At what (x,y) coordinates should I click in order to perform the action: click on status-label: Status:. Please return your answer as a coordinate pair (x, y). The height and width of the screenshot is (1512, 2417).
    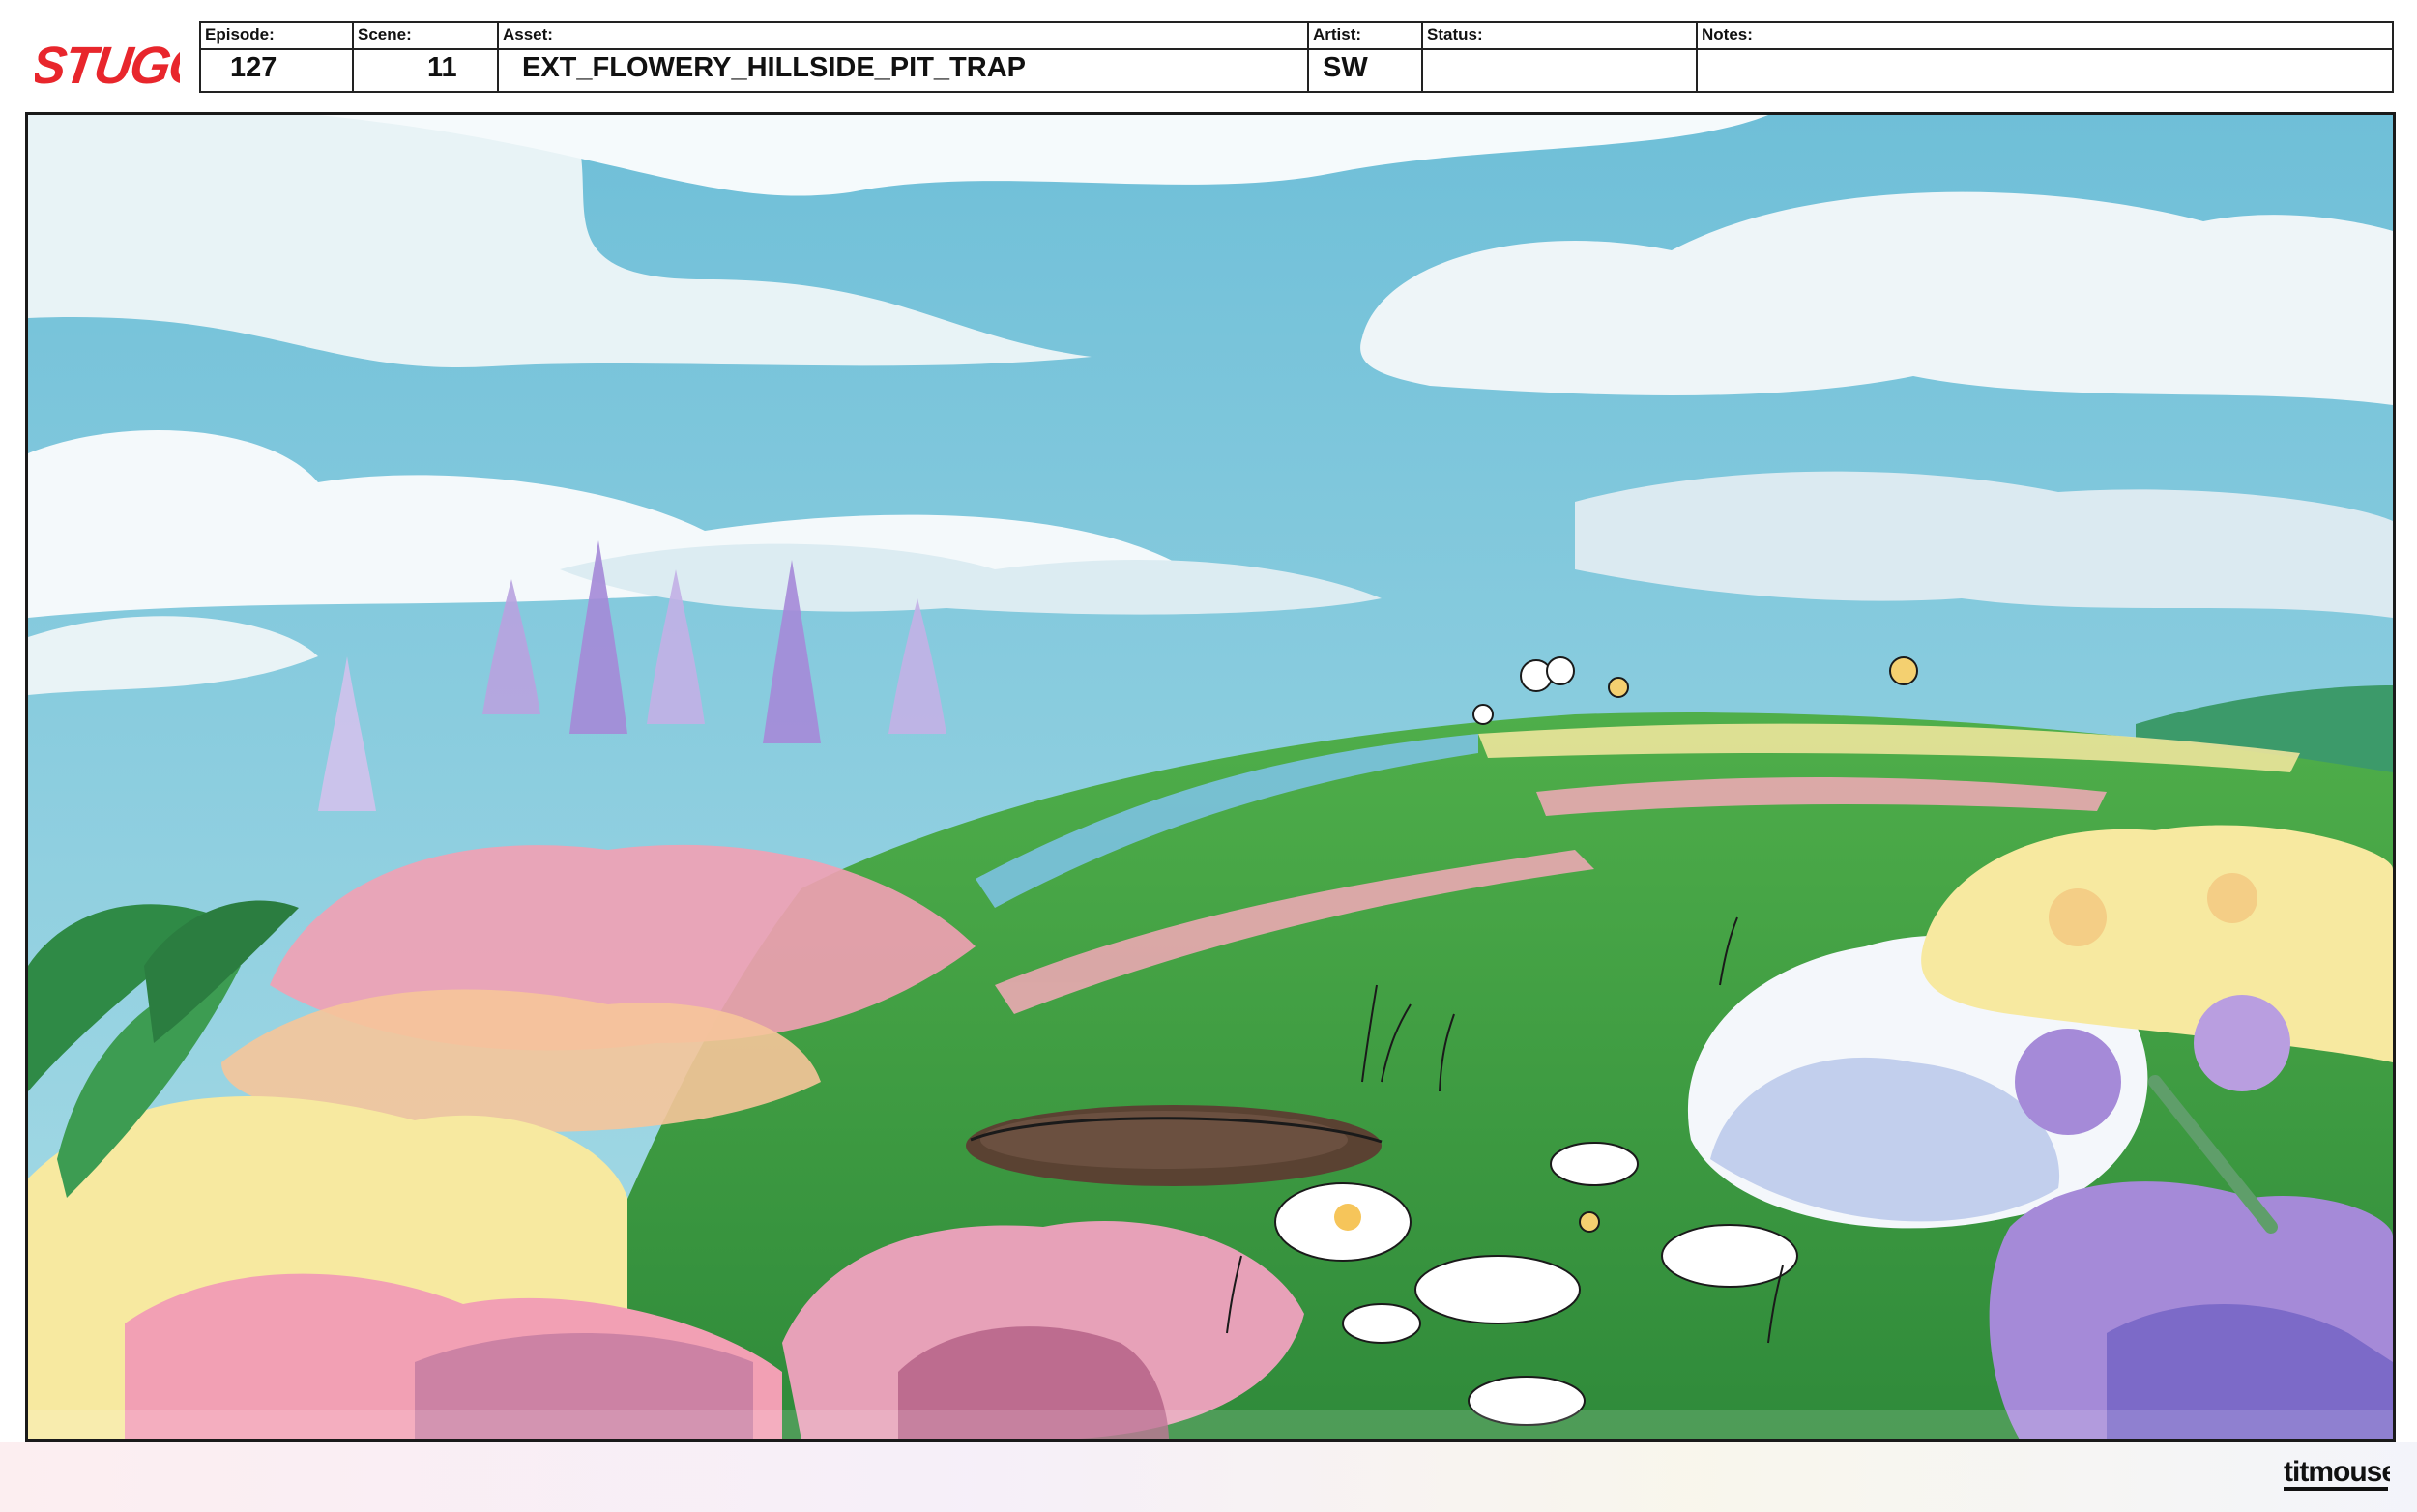
    Looking at the image, I should click on (1455, 34).